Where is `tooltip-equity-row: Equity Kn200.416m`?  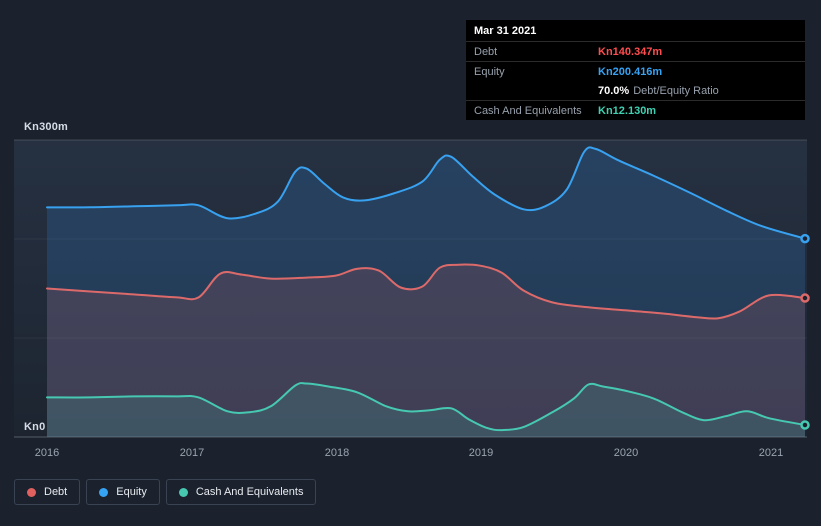 tooltip-equity-row: Equity Kn200.416m is located at coordinates (635, 71).